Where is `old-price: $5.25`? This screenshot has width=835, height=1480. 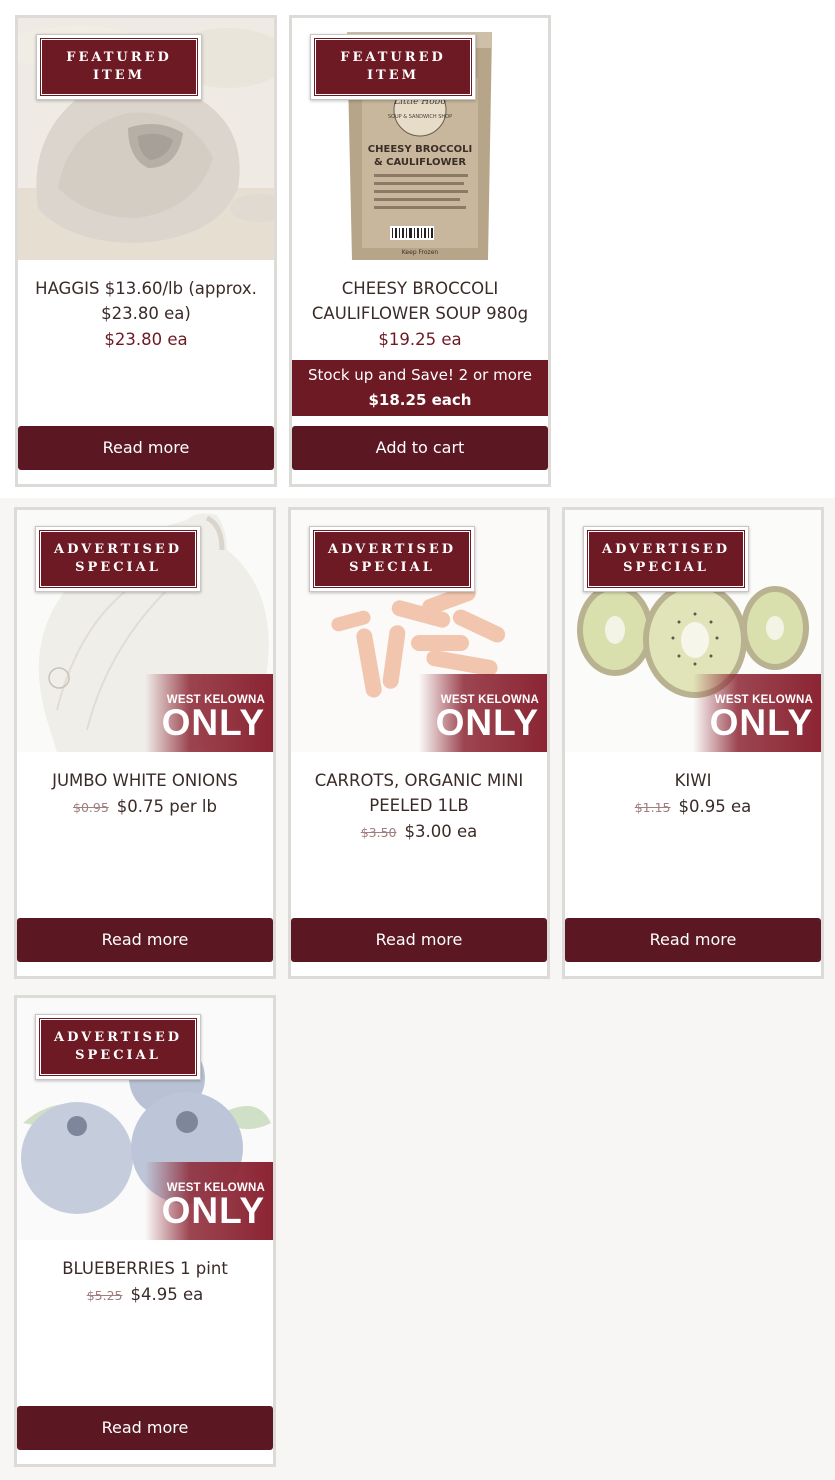
old-price: $5.25 is located at coordinates (104, 1295).